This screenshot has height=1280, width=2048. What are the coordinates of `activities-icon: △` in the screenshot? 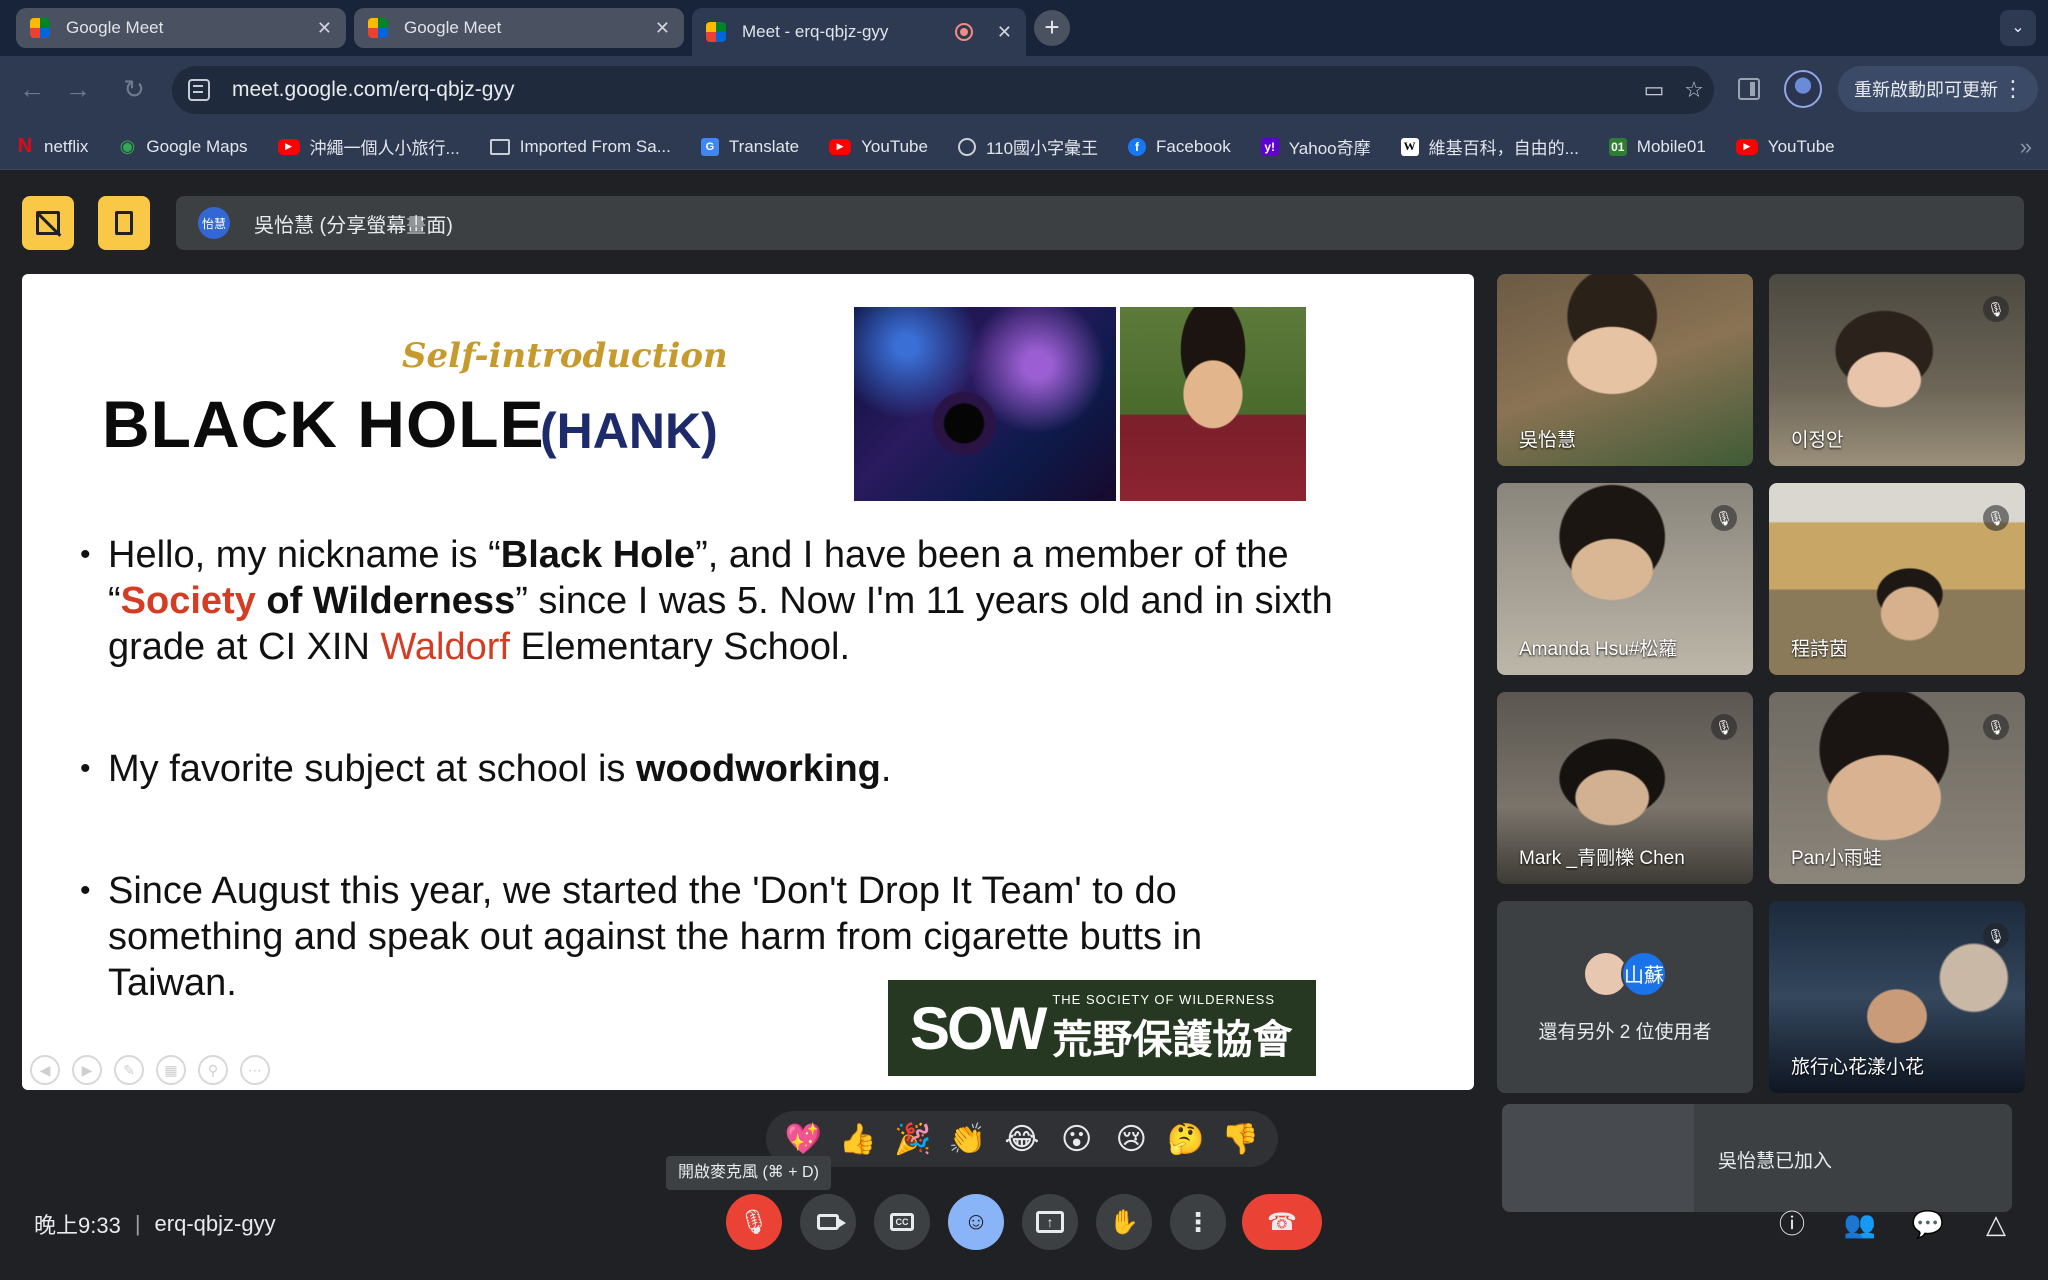 It's located at (1996, 1224).